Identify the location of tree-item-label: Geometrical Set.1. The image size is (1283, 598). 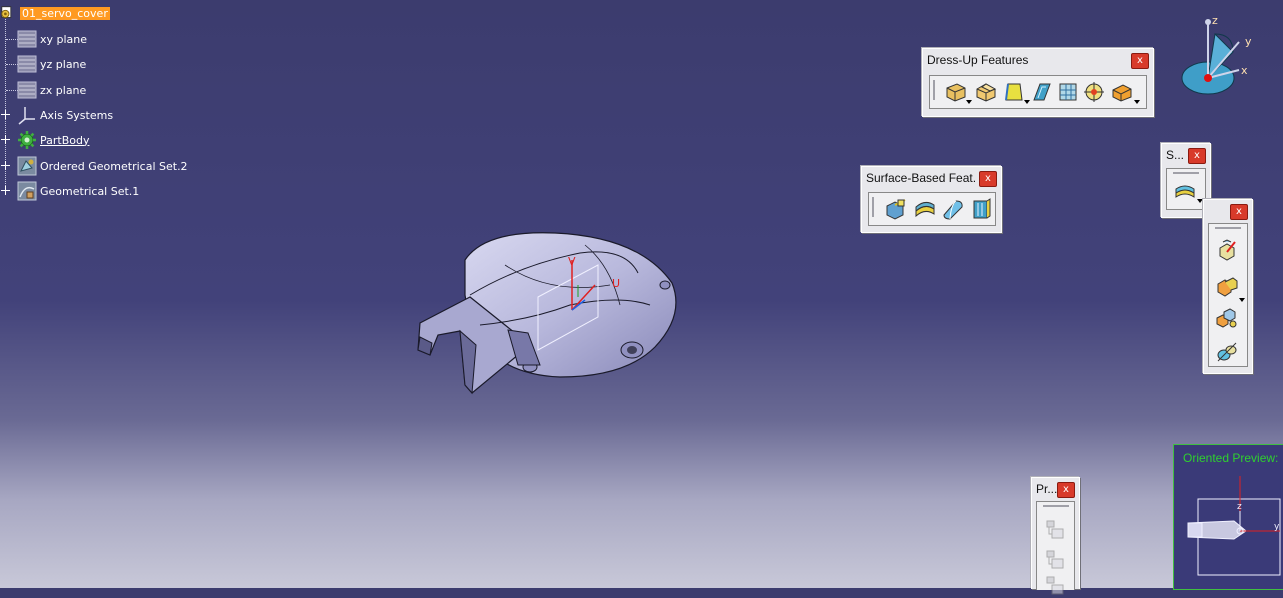
(90, 191).